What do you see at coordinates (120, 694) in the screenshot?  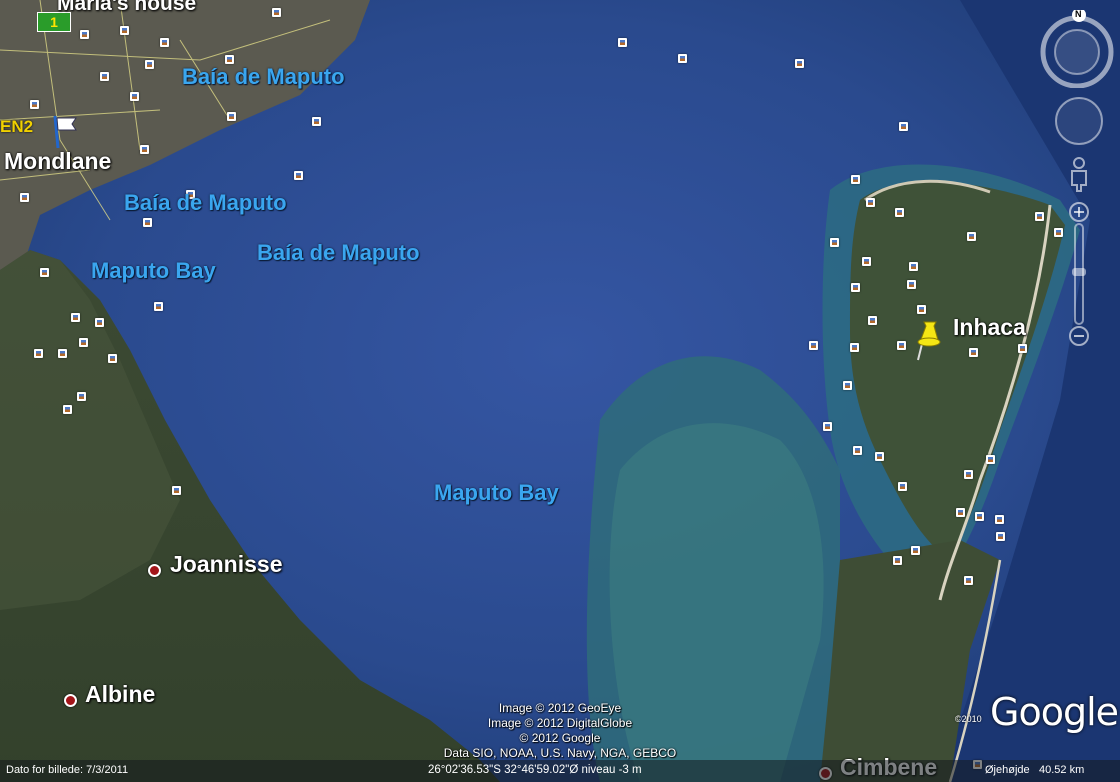 I see `label-albine: Albine` at bounding box center [120, 694].